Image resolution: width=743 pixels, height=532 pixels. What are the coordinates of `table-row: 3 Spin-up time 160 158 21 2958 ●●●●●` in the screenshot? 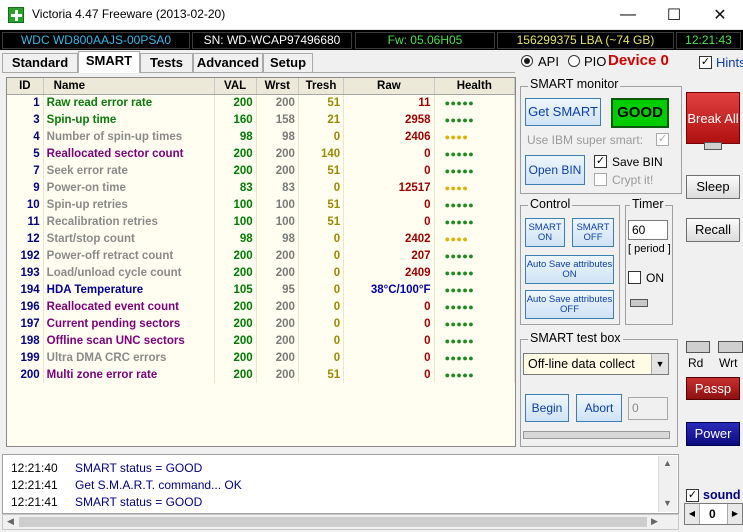 It's located at (261, 119).